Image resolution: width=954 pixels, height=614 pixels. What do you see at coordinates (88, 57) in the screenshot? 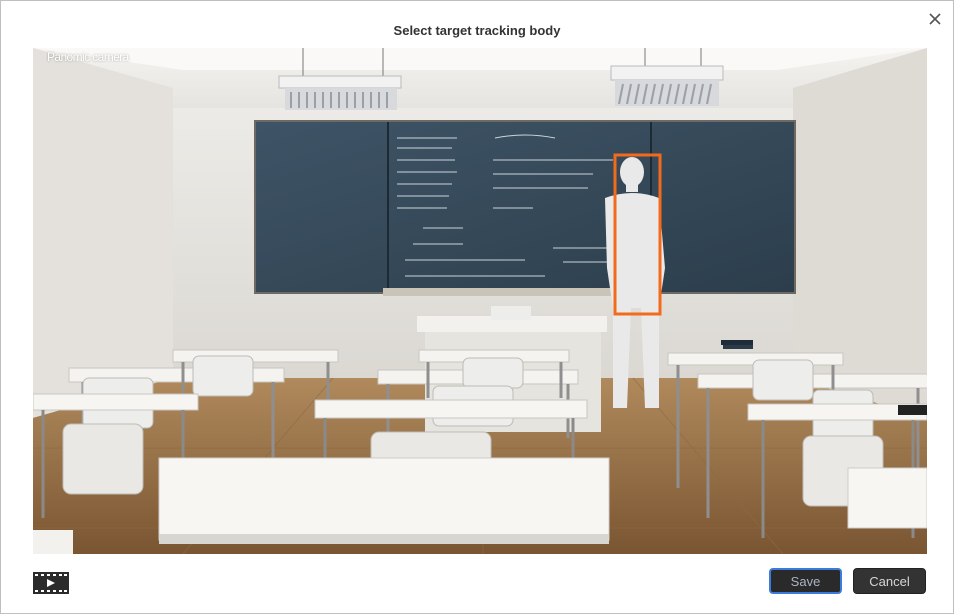
I see `camera-label: Panomic camera` at bounding box center [88, 57].